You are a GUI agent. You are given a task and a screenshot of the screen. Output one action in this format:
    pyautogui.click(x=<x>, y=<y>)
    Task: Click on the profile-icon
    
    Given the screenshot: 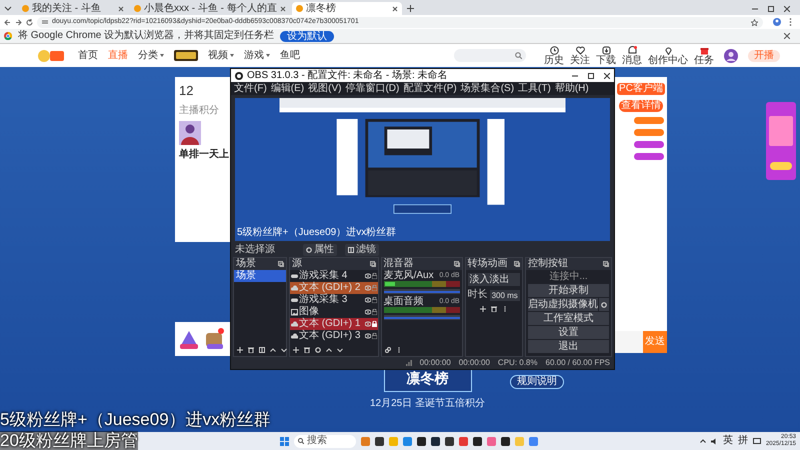 What is the action you would take?
    pyautogui.click(x=777, y=22)
    